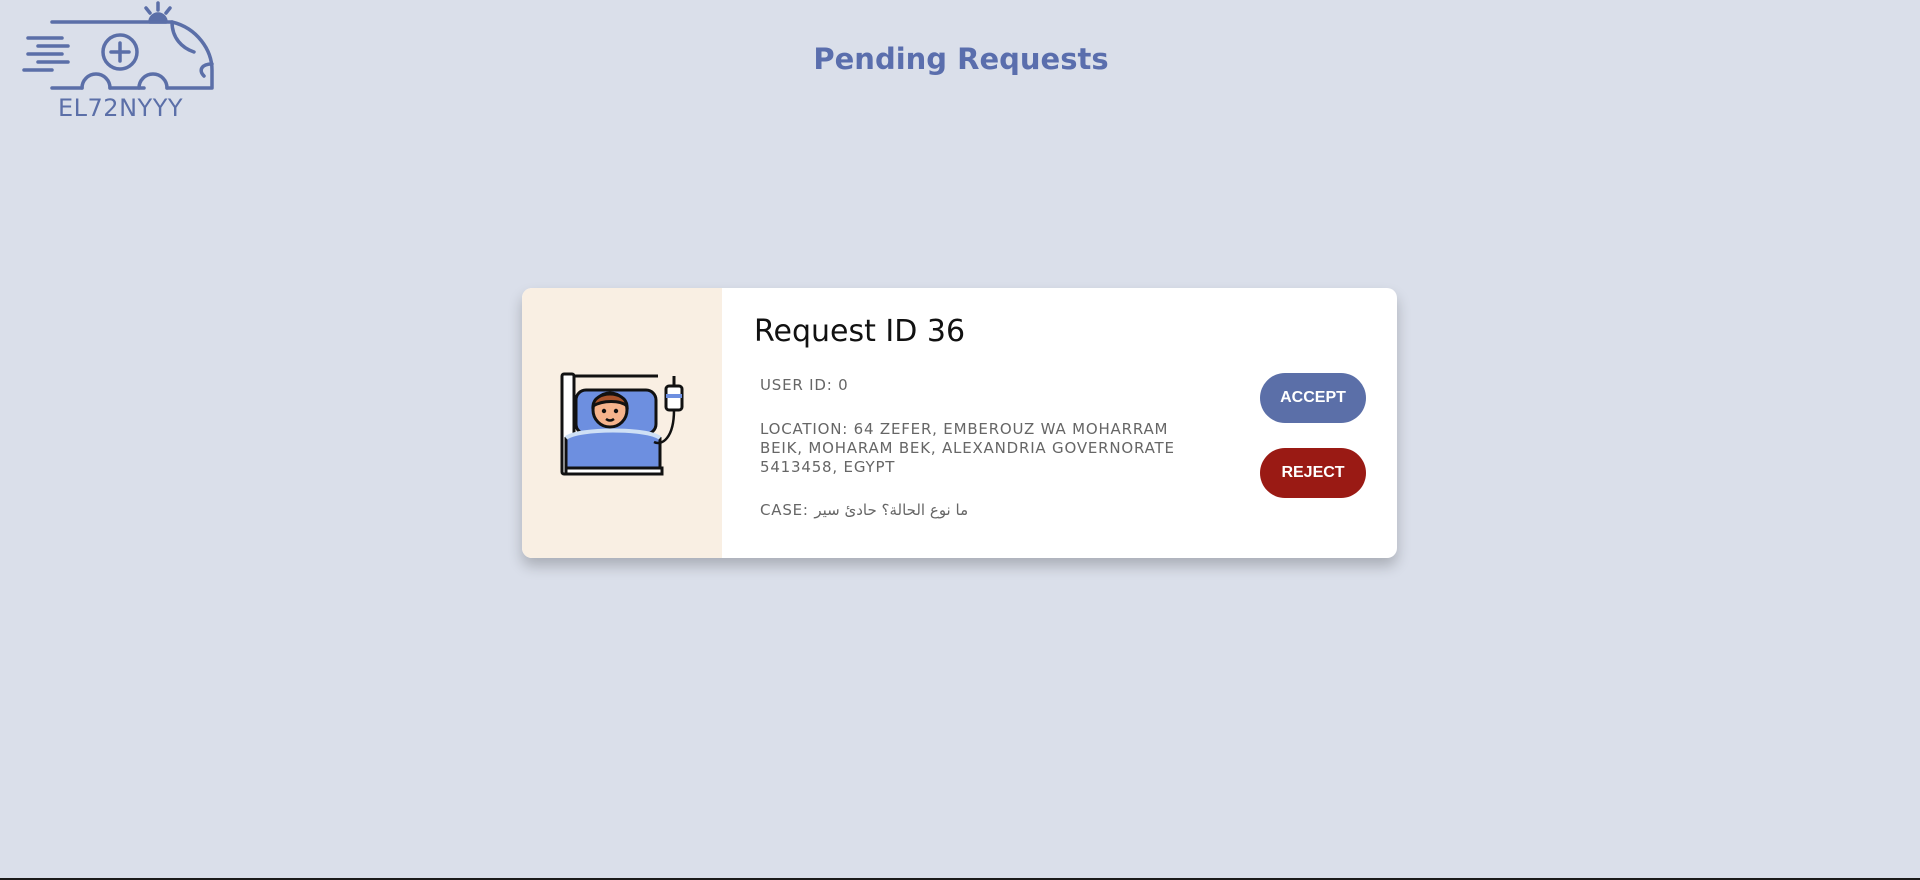  Describe the element at coordinates (961, 59) in the screenshot. I see `page-title: Pending Requests` at that location.